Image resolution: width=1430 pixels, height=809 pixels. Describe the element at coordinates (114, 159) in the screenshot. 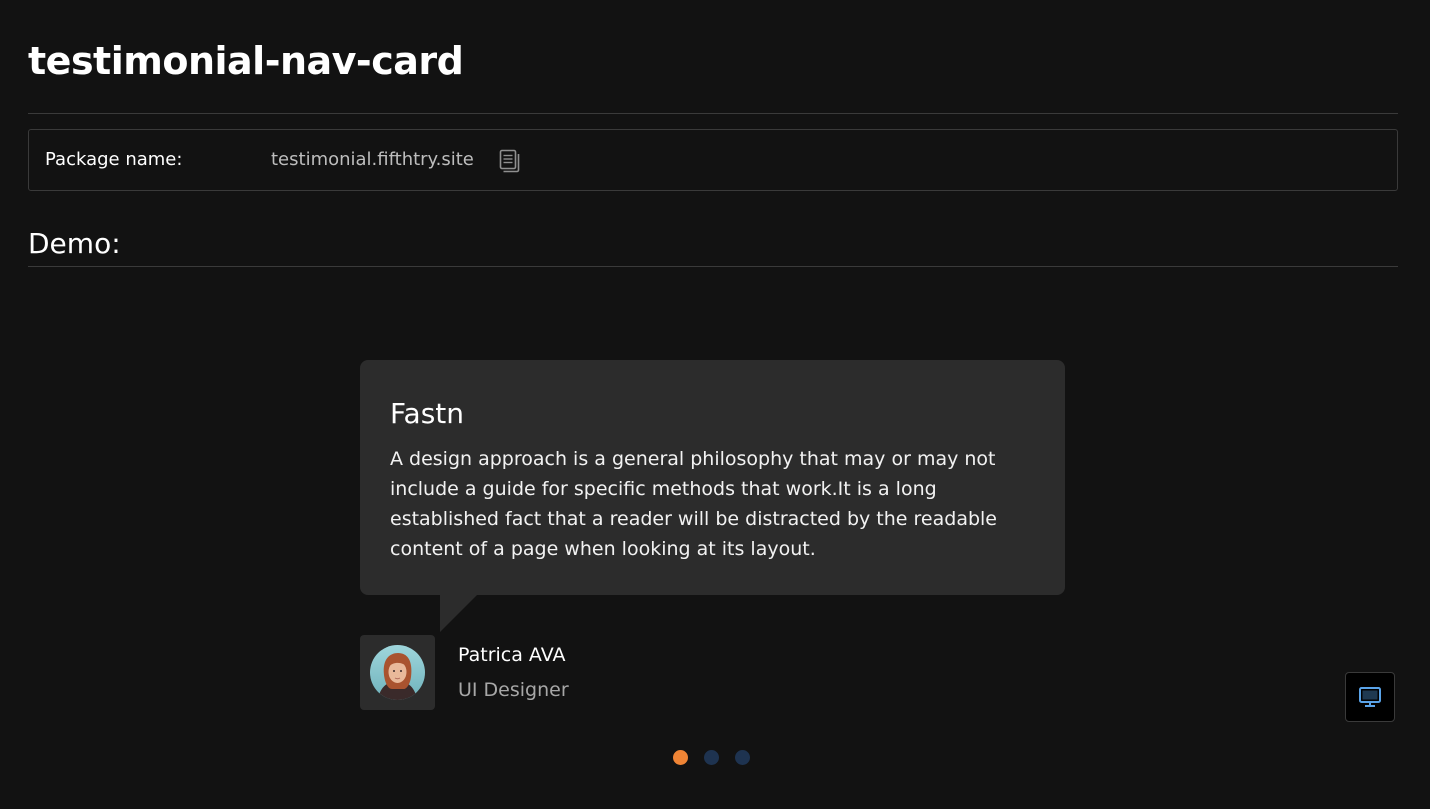

I see `package-name-label: Package name:` at that location.